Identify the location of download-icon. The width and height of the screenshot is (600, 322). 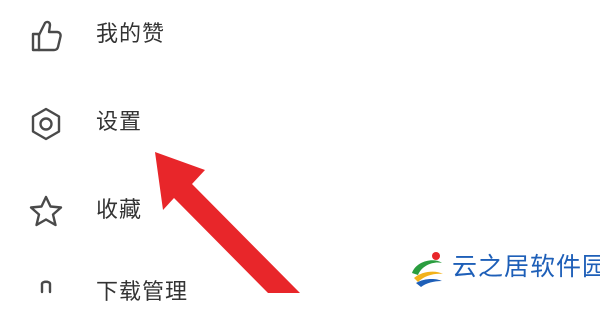
(46, 294).